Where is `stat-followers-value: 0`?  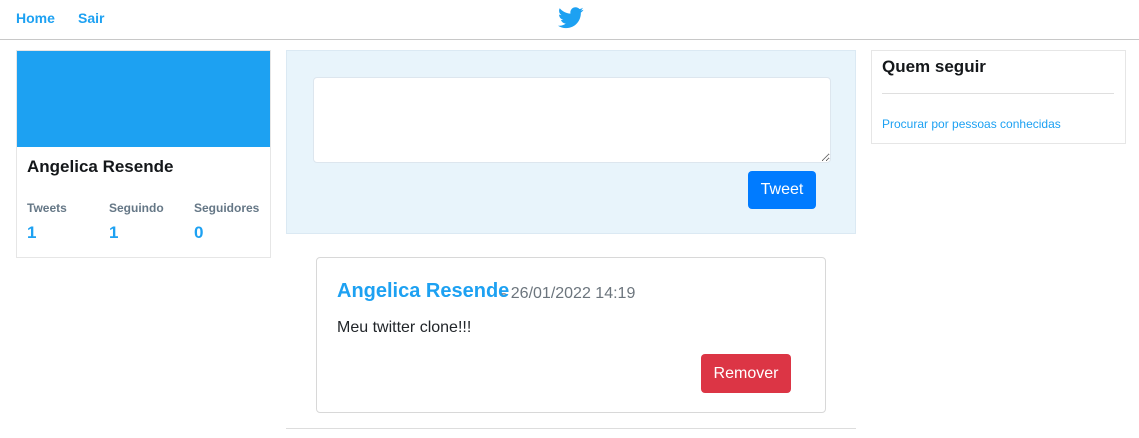 stat-followers-value: 0 is located at coordinates (199, 232).